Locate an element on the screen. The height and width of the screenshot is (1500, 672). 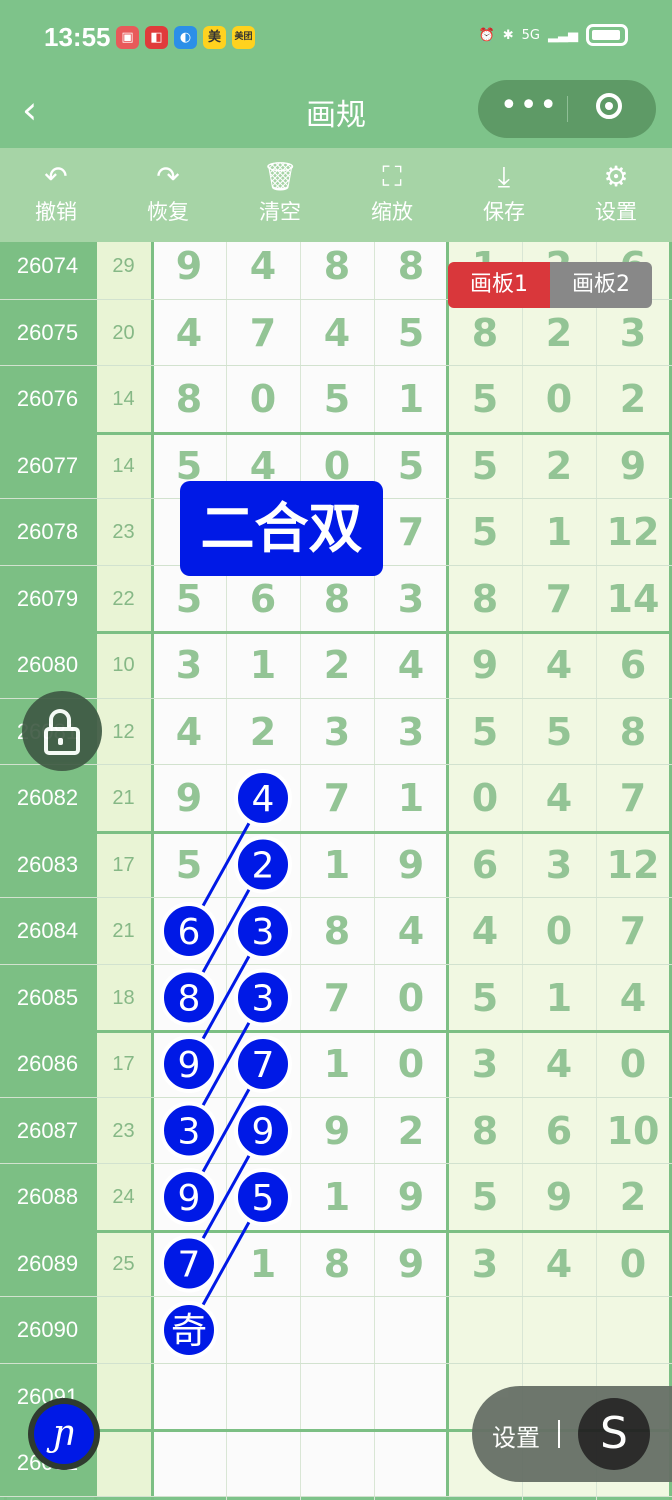
marker-digit: 5 is located at coordinates (263, 1198).